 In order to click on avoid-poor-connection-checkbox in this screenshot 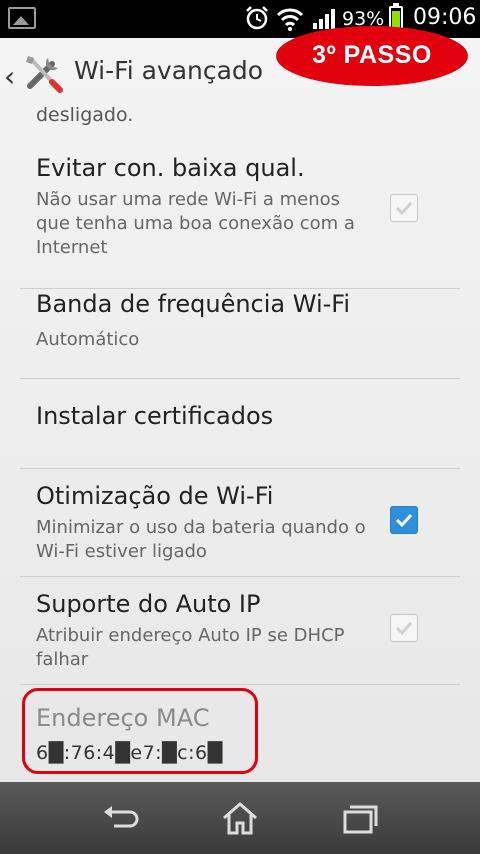, I will do `click(404, 208)`.